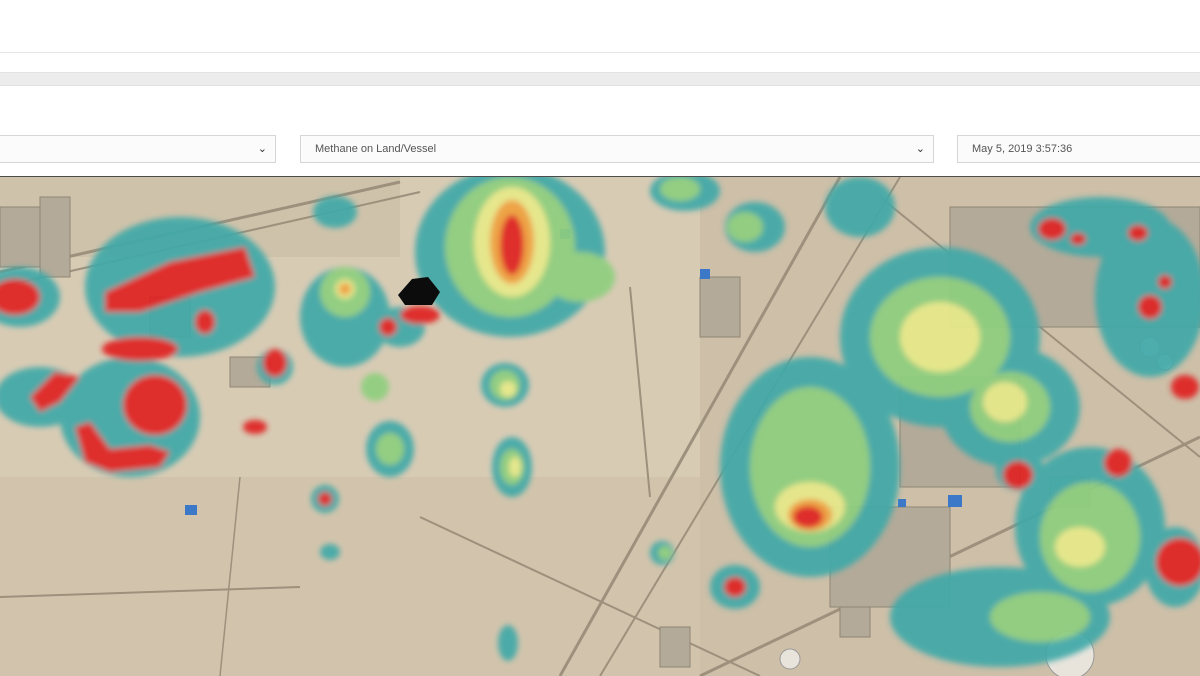 This screenshot has width=1200, height=676. Describe the element at coordinates (138, 149) in the screenshot. I see `location-select: ⌄` at that location.